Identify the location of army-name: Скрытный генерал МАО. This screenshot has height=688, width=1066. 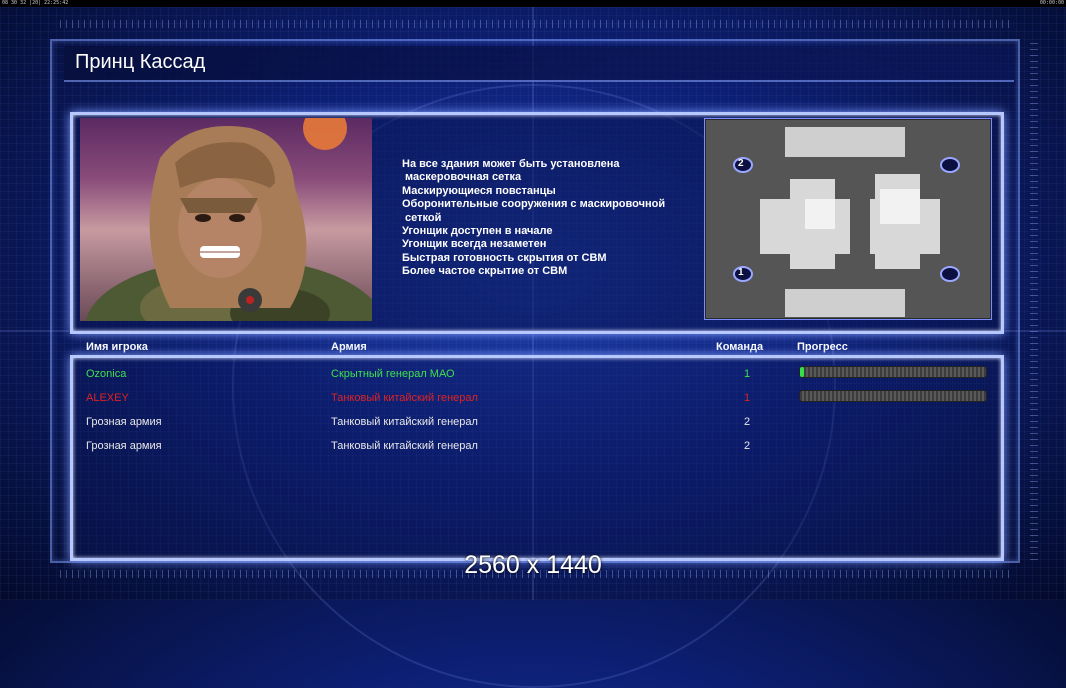
(393, 374).